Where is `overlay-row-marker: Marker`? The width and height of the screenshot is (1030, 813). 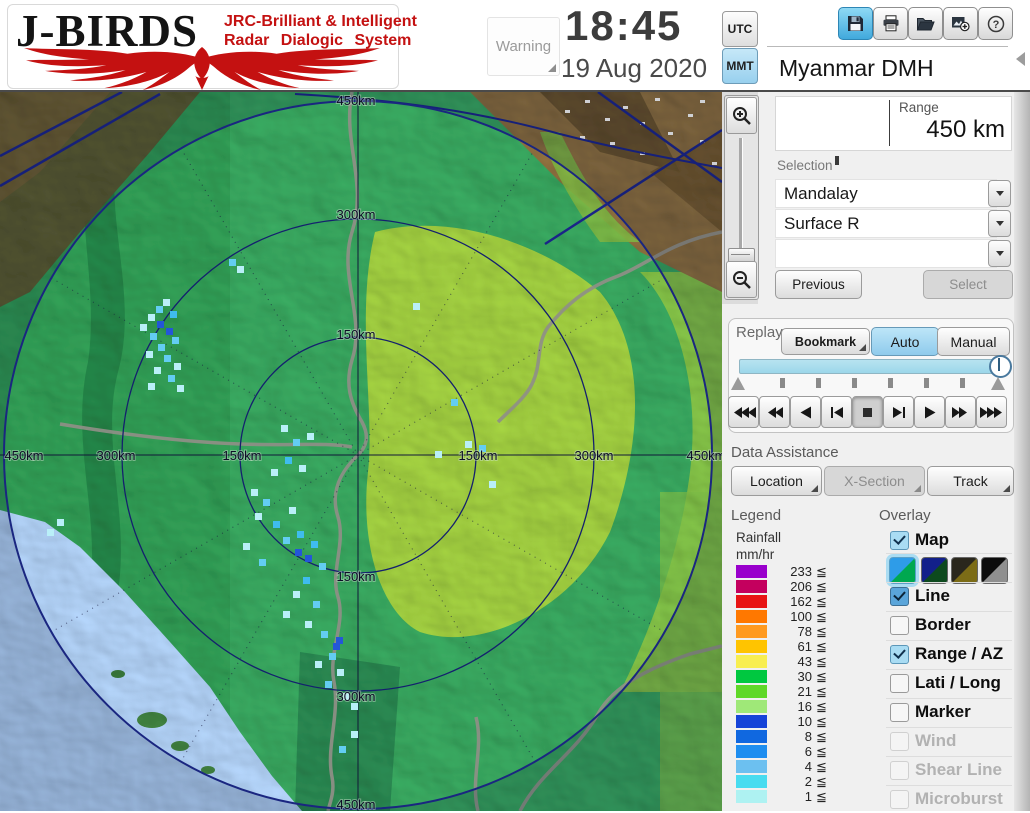 overlay-row-marker: Marker is located at coordinates (950, 714).